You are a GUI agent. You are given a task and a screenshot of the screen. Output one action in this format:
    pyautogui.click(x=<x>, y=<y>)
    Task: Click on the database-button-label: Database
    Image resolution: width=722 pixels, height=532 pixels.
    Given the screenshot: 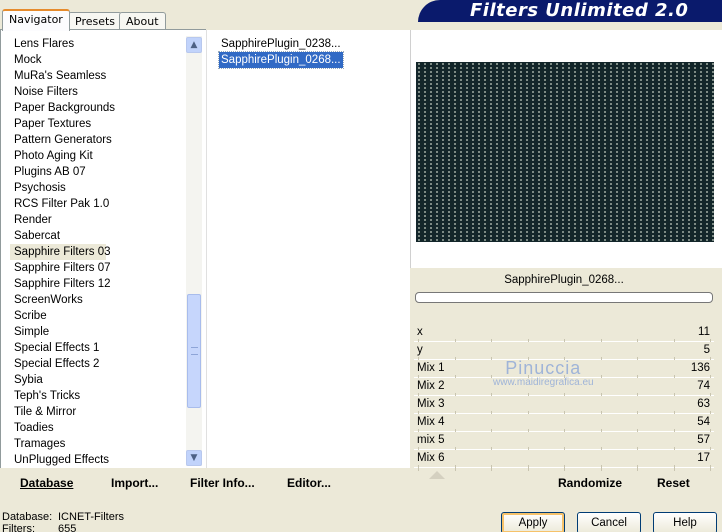 What is the action you would take?
    pyautogui.click(x=47, y=483)
    